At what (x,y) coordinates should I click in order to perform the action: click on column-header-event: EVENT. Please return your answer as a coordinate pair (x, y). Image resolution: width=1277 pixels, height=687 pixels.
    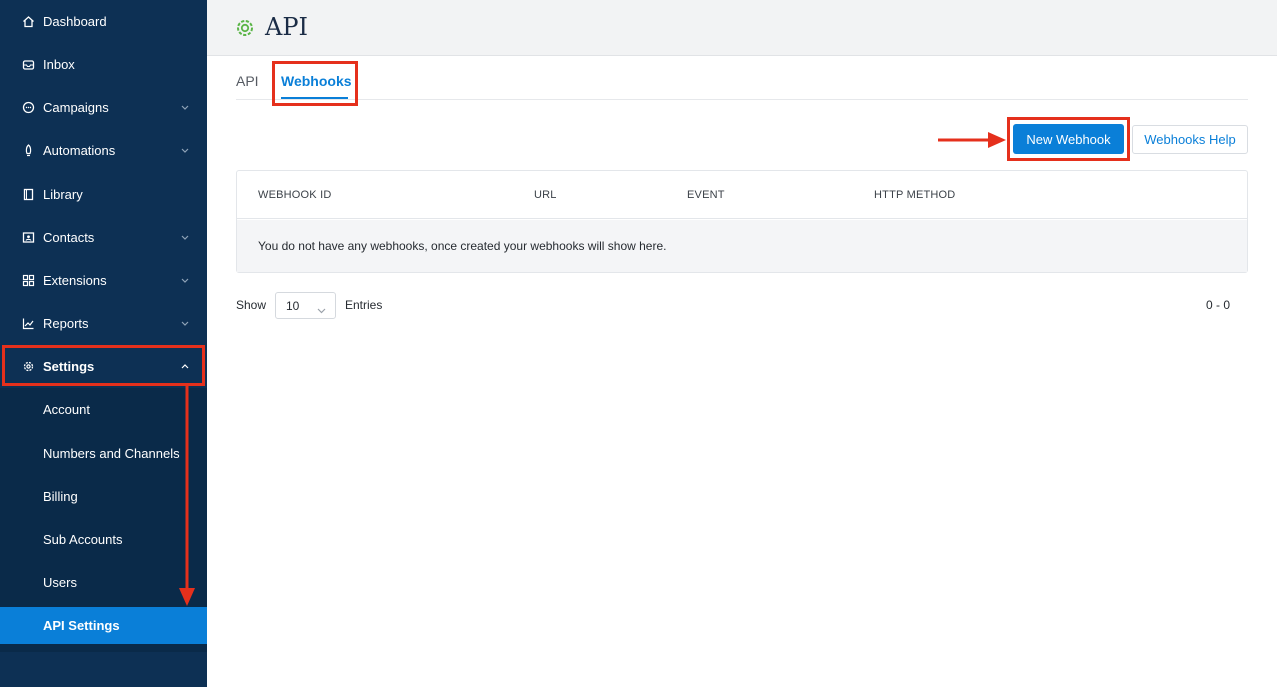
    Looking at the image, I should click on (706, 195).